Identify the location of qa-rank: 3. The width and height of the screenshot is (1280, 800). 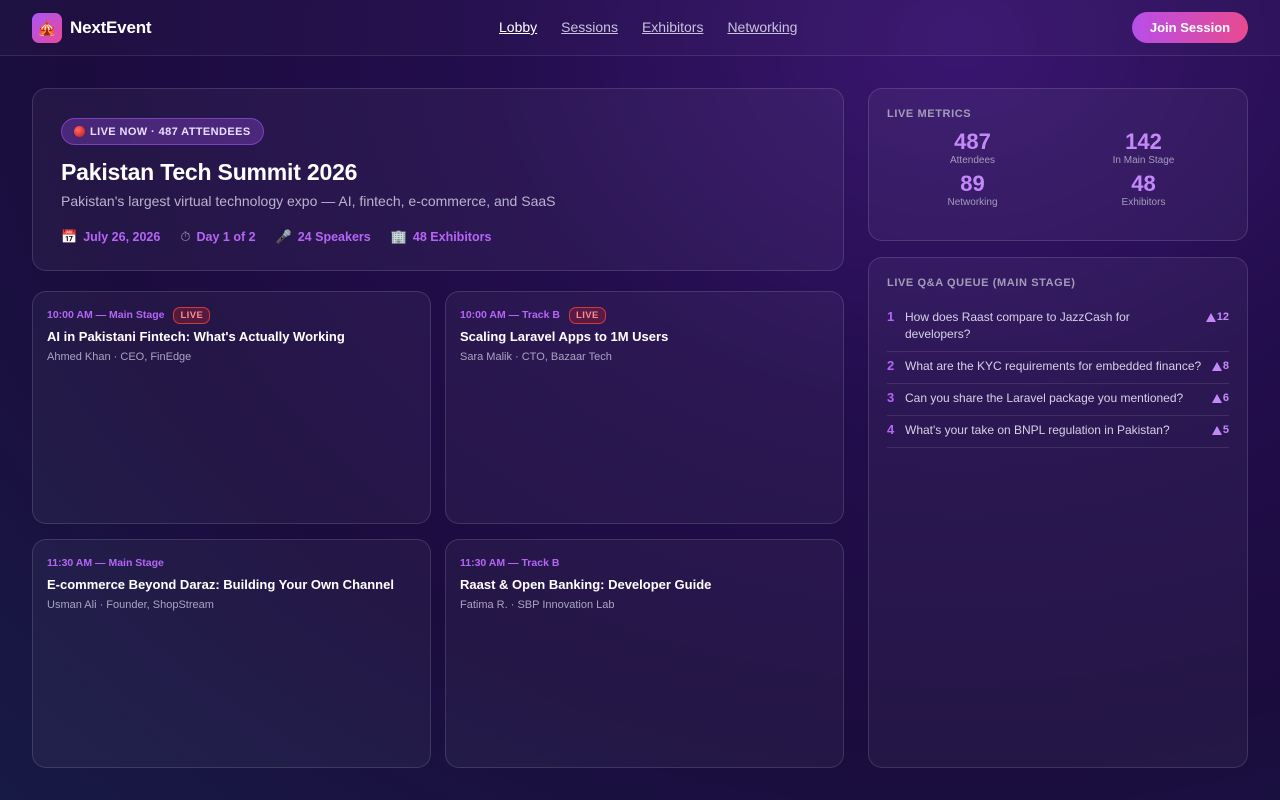
(891, 397).